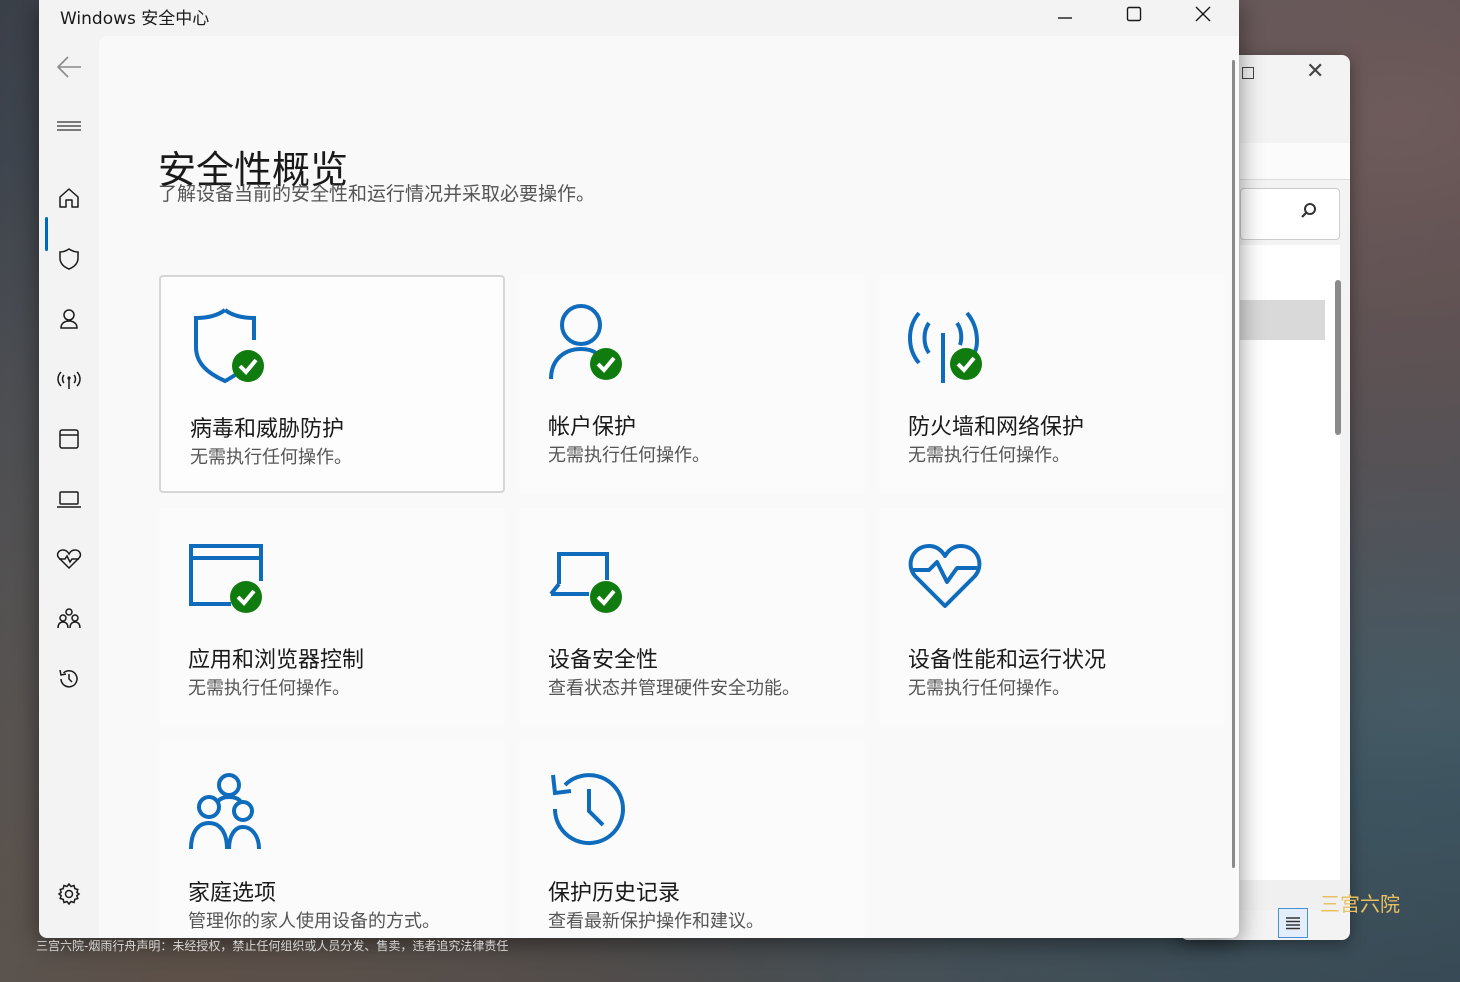 The width and height of the screenshot is (1460, 982). I want to click on back-button, so click(69, 67).